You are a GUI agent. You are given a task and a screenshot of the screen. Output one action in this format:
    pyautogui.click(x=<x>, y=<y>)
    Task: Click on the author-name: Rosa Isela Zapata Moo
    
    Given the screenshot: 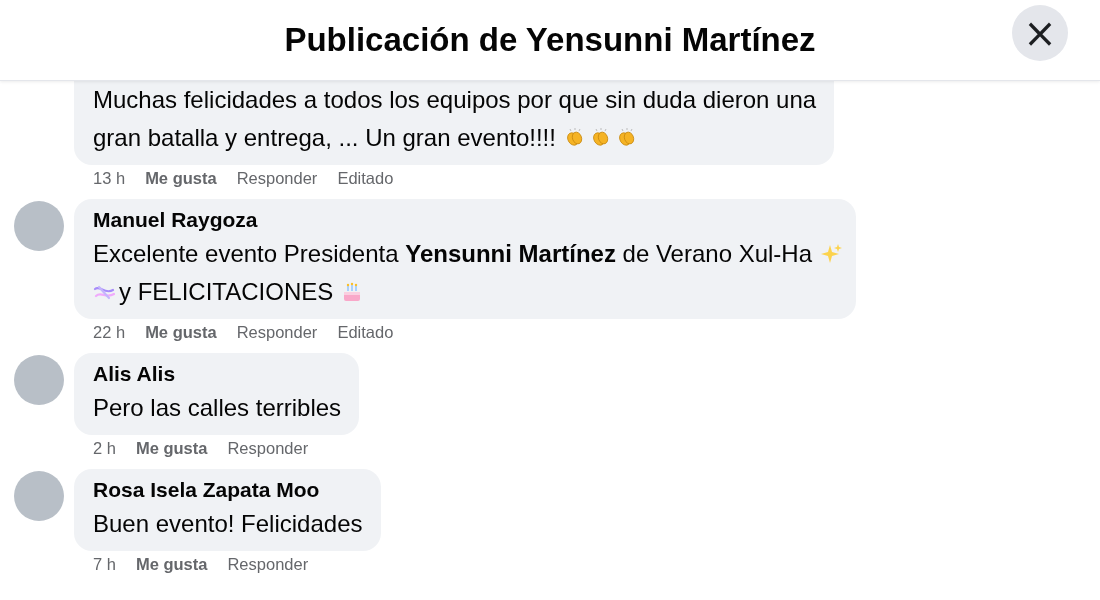 What is the action you would take?
    pyautogui.click(x=230, y=490)
    